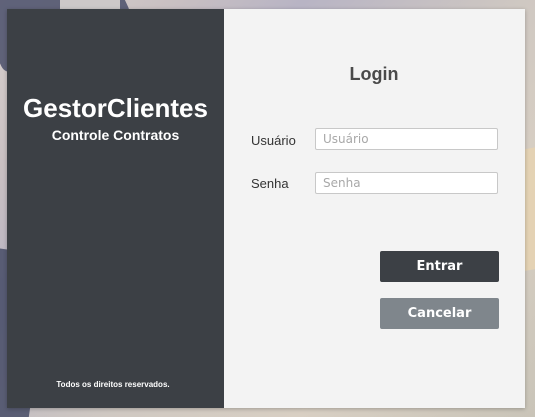  What do you see at coordinates (406, 183) in the screenshot?
I see `password-input` at bounding box center [406, 183].